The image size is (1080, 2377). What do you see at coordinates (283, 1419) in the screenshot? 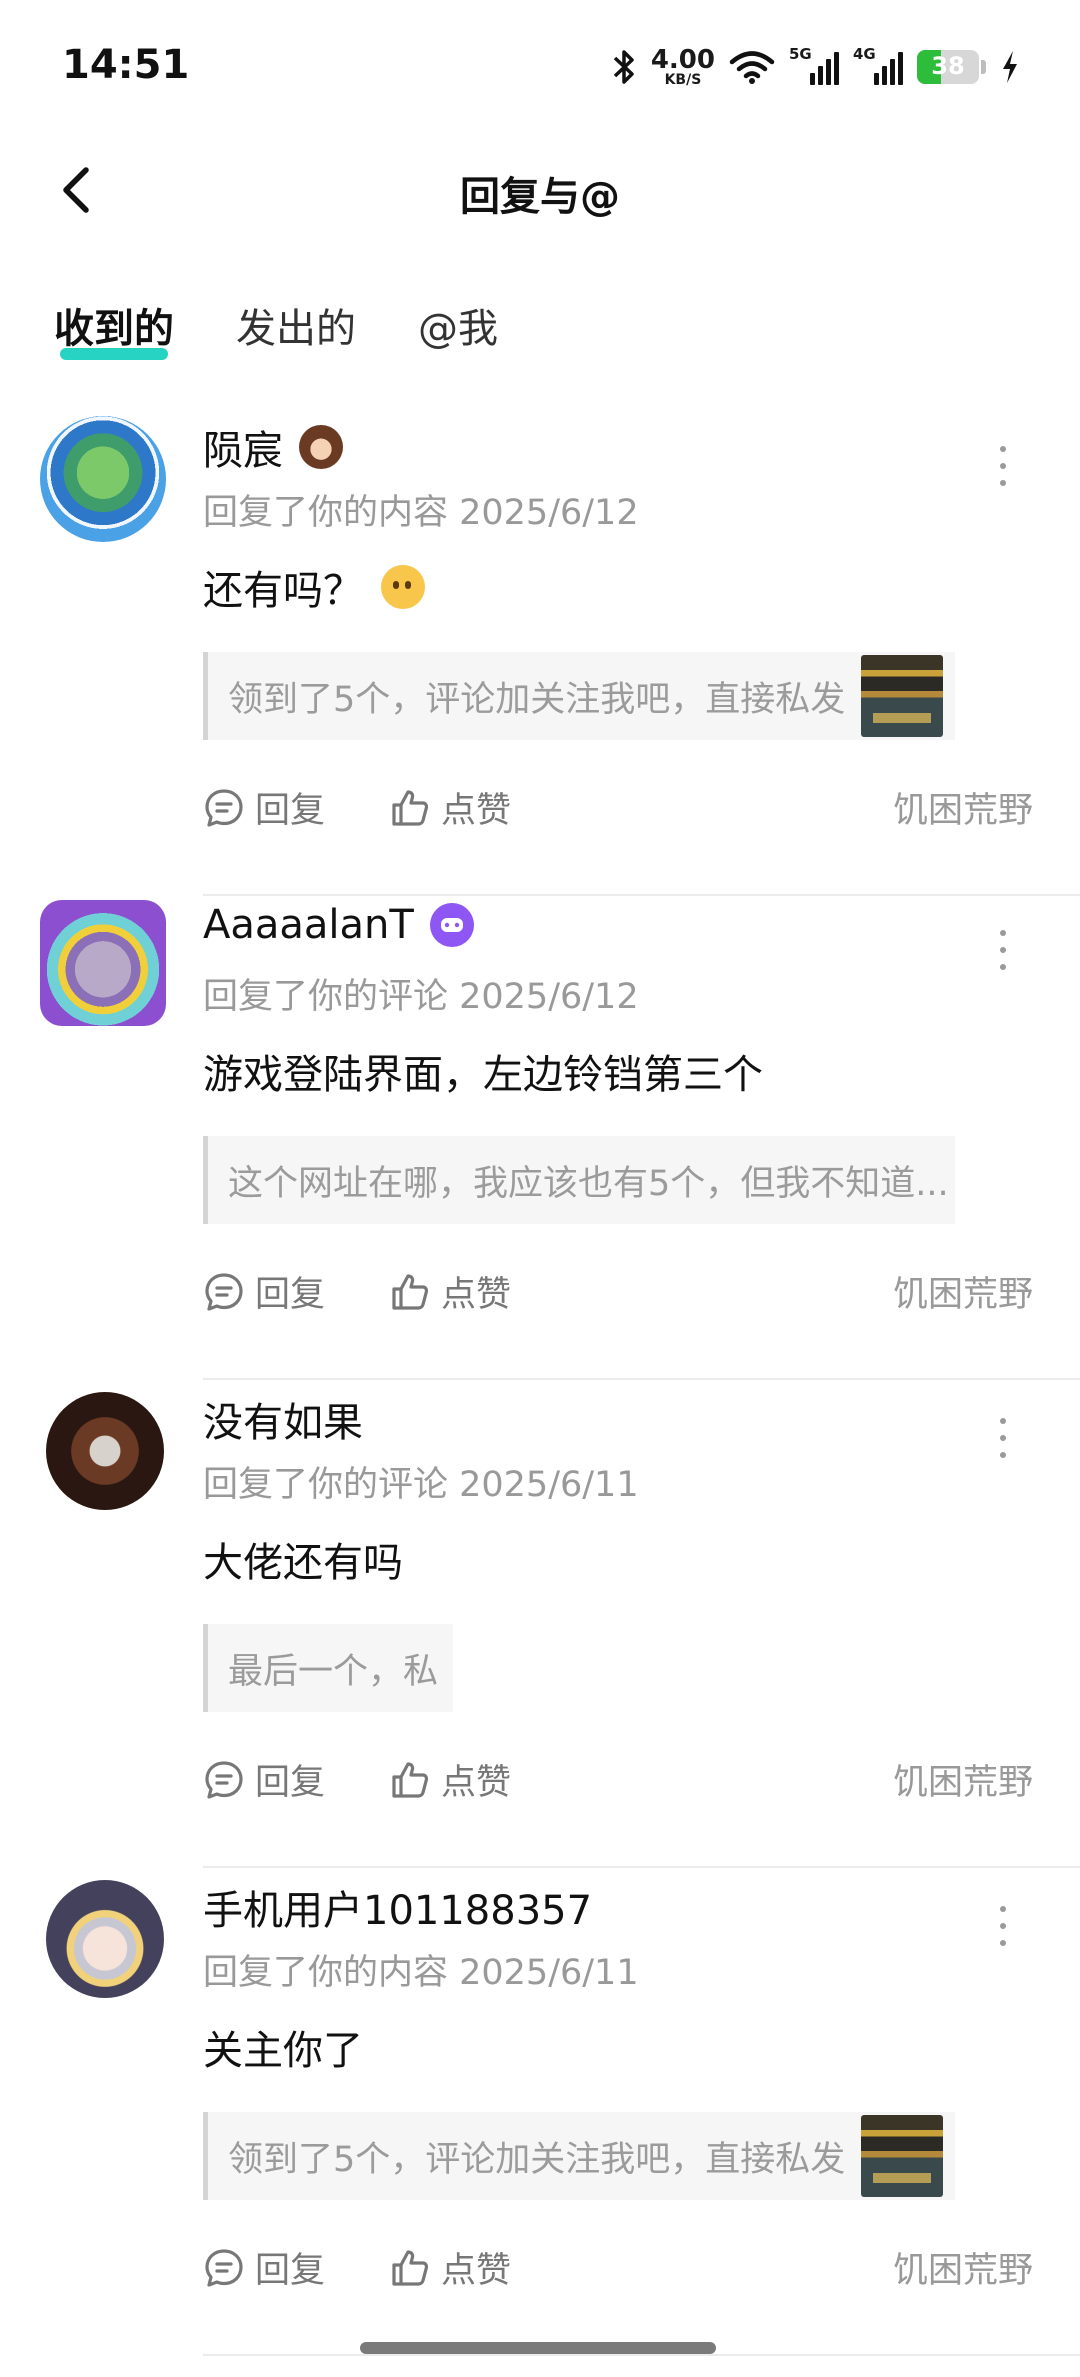
I see `username: 没有如果` at bounding box center [283, 1419].